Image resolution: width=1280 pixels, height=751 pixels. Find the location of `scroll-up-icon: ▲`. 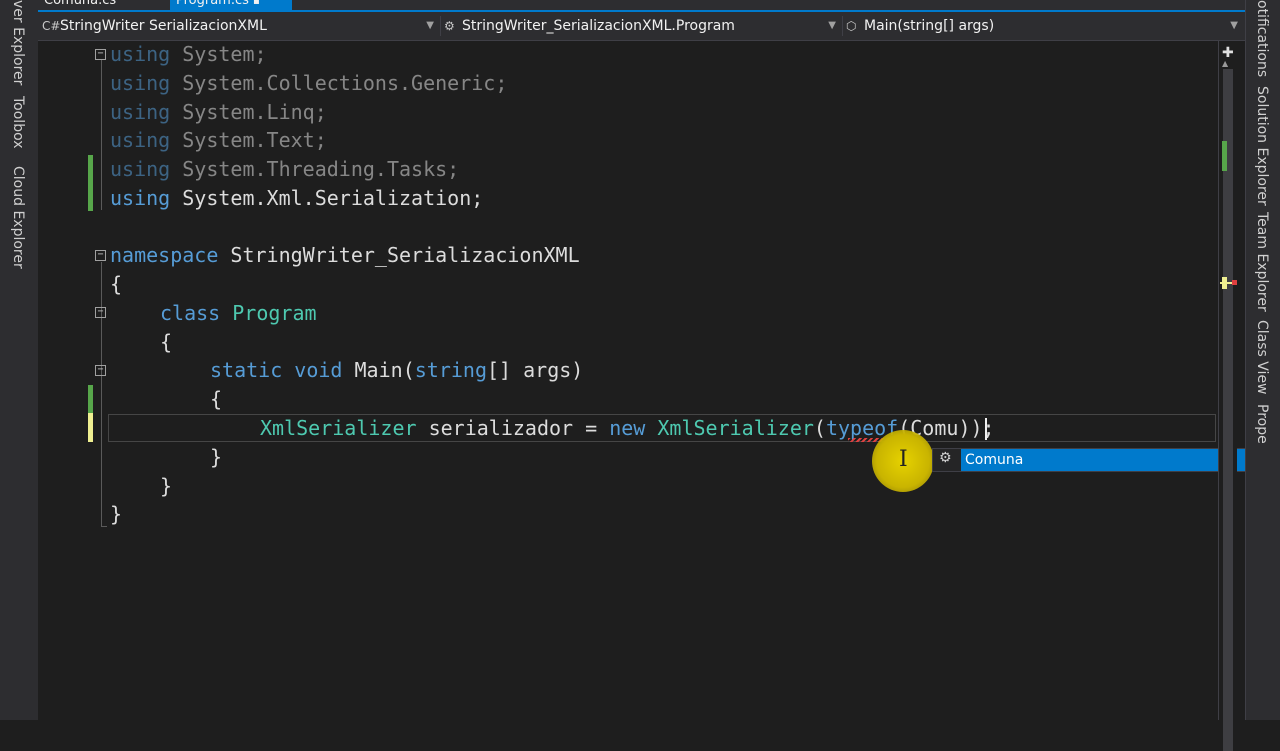

scroll-up-icon: ▲ is located at coordinates (1225, 63).